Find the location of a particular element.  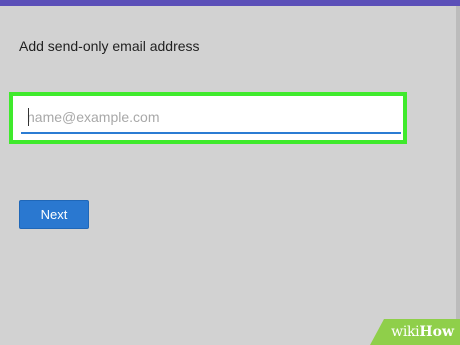

watermark-how-text: How is located at coordinates (436, 332).